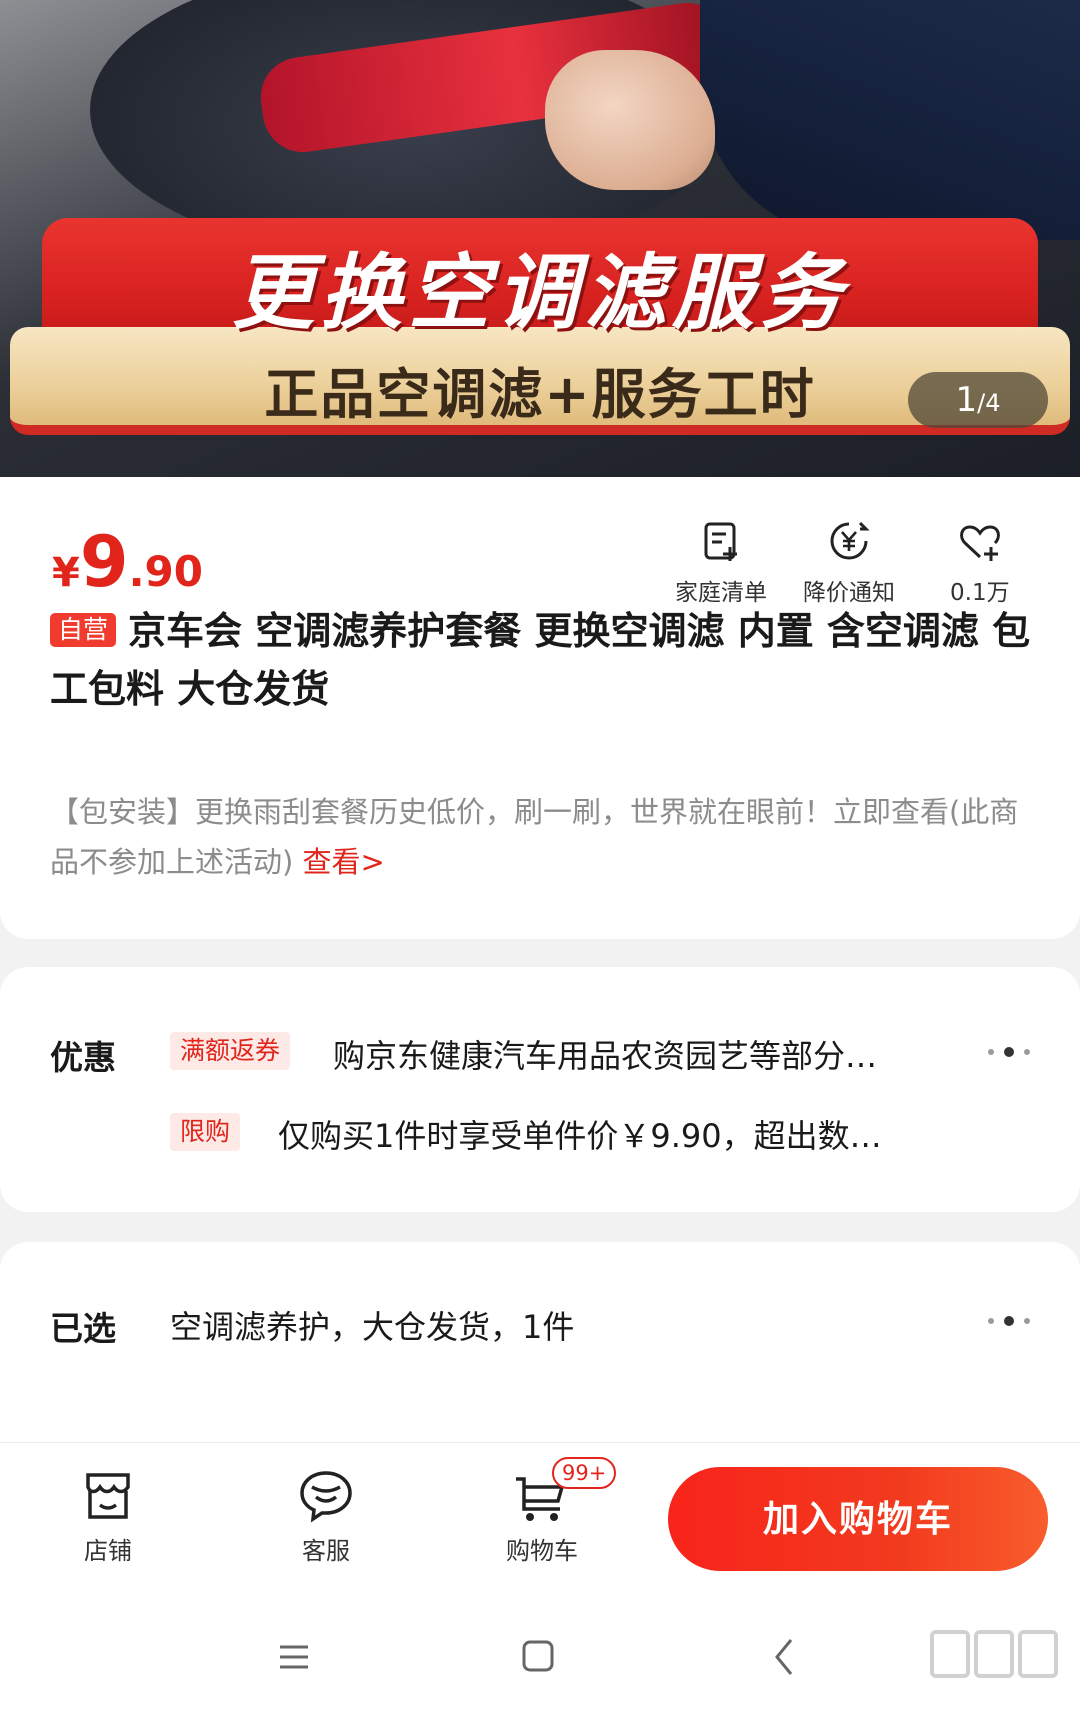 The height and width of the screenshot is (1717, 1080). Describe the element at coordinates (542, 1551) in the screenshot. I see `cart-label: 购物车` at that location.